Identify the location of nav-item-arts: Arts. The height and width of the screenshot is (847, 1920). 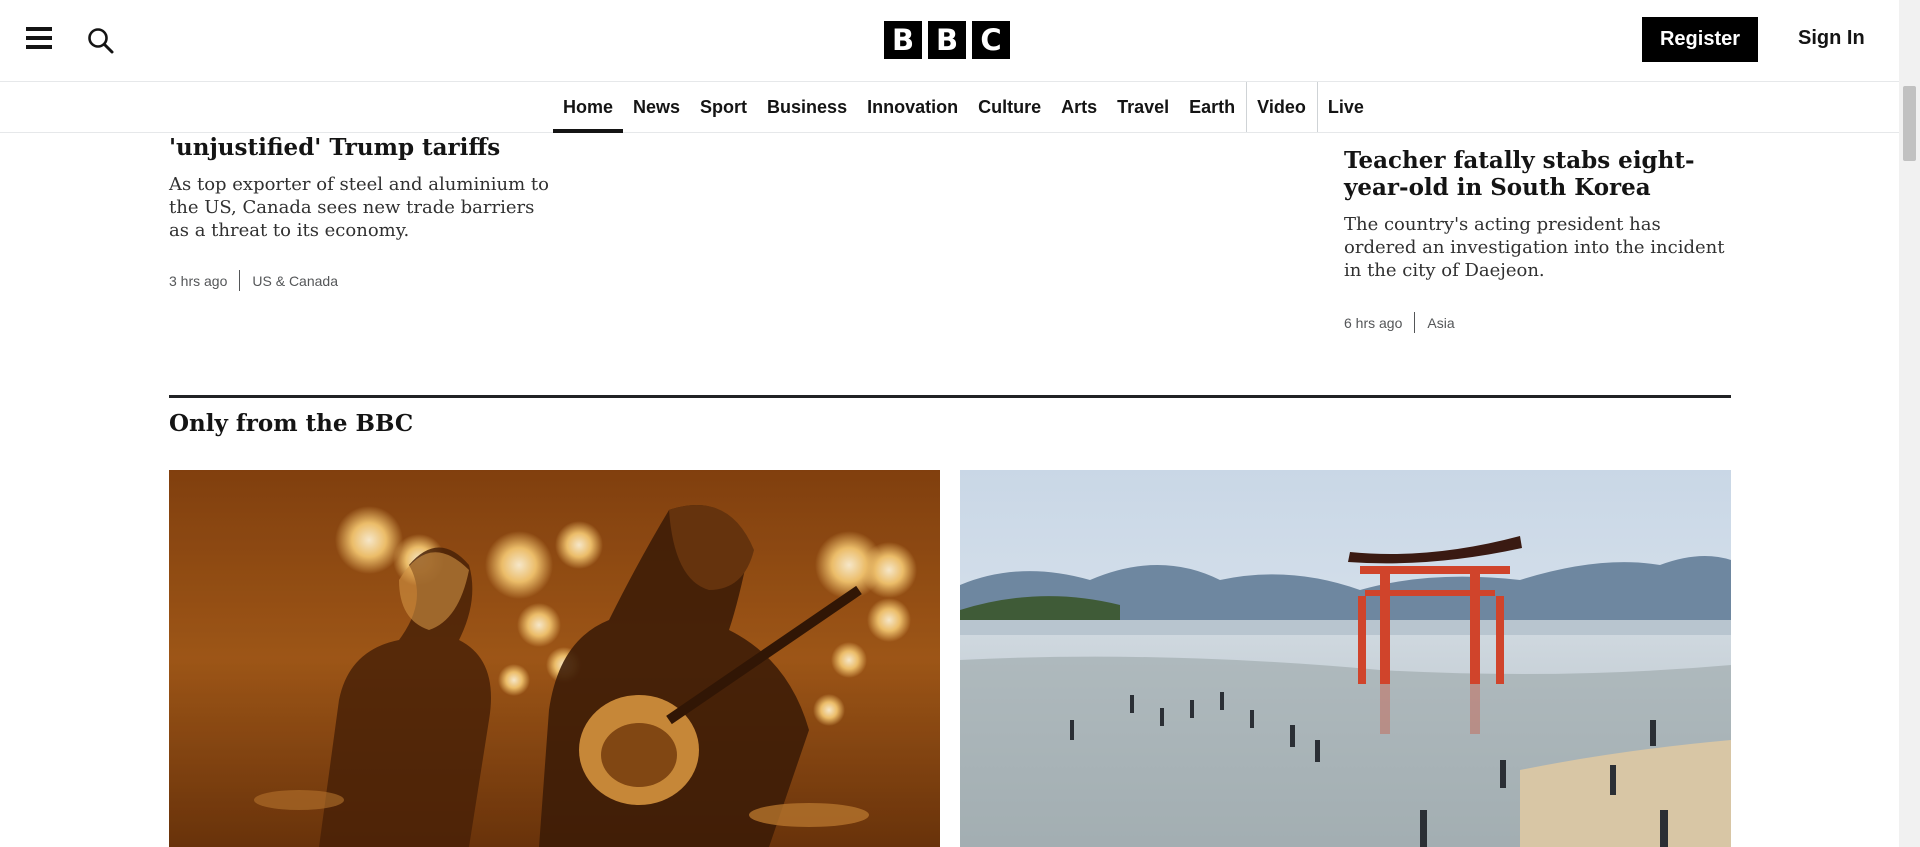
(1079, 107).